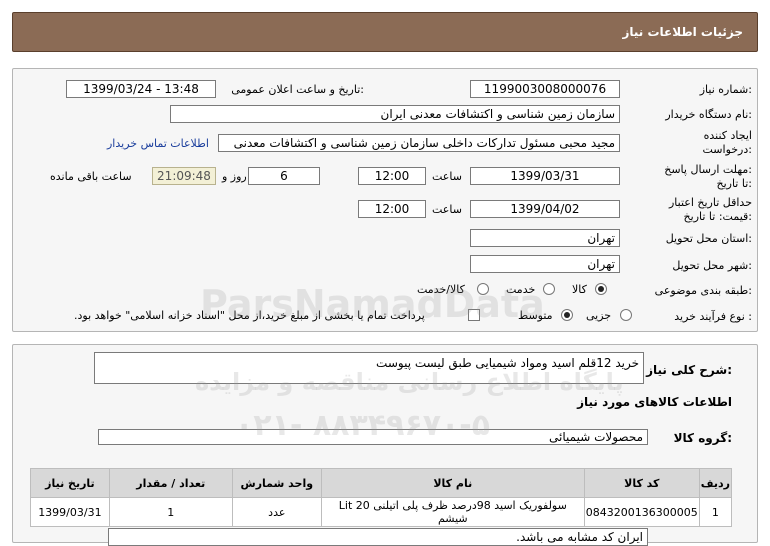  Describe the element at coordinates (372, 304) in the screenshot. I see `watermark-line-1: ParsNamadData` at that location.